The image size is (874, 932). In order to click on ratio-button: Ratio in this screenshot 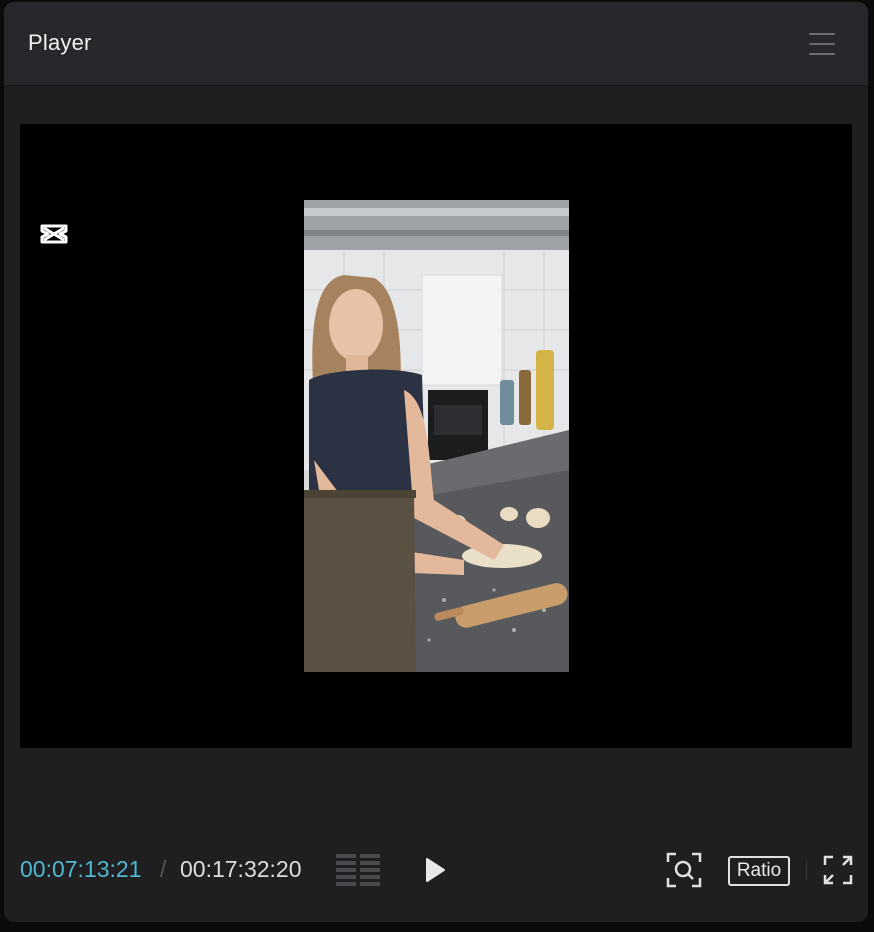, I will do `click(759, 871)`.